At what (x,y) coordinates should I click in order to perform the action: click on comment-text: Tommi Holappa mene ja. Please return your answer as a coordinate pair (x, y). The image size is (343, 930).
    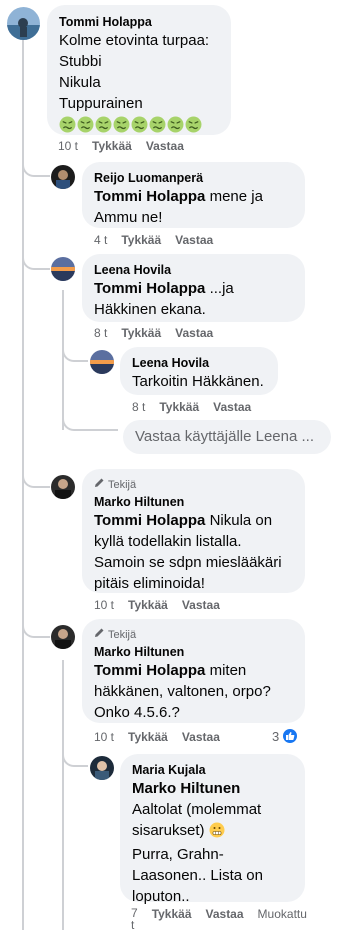
    Looking at the image, I should click on (178, 196).